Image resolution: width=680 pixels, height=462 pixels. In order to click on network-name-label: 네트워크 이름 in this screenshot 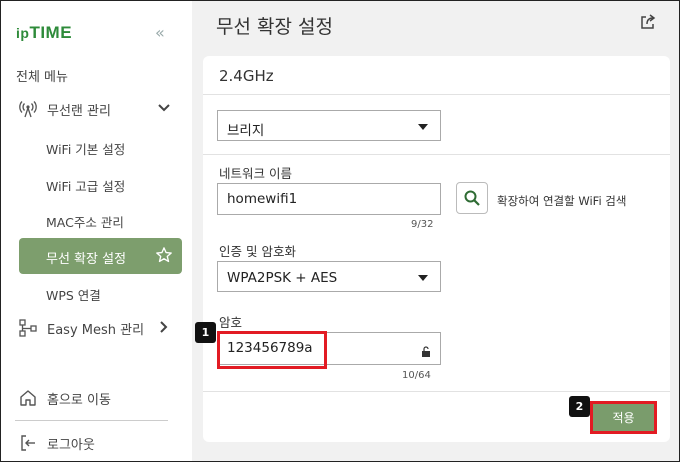, I will do `click(255, 173)`.